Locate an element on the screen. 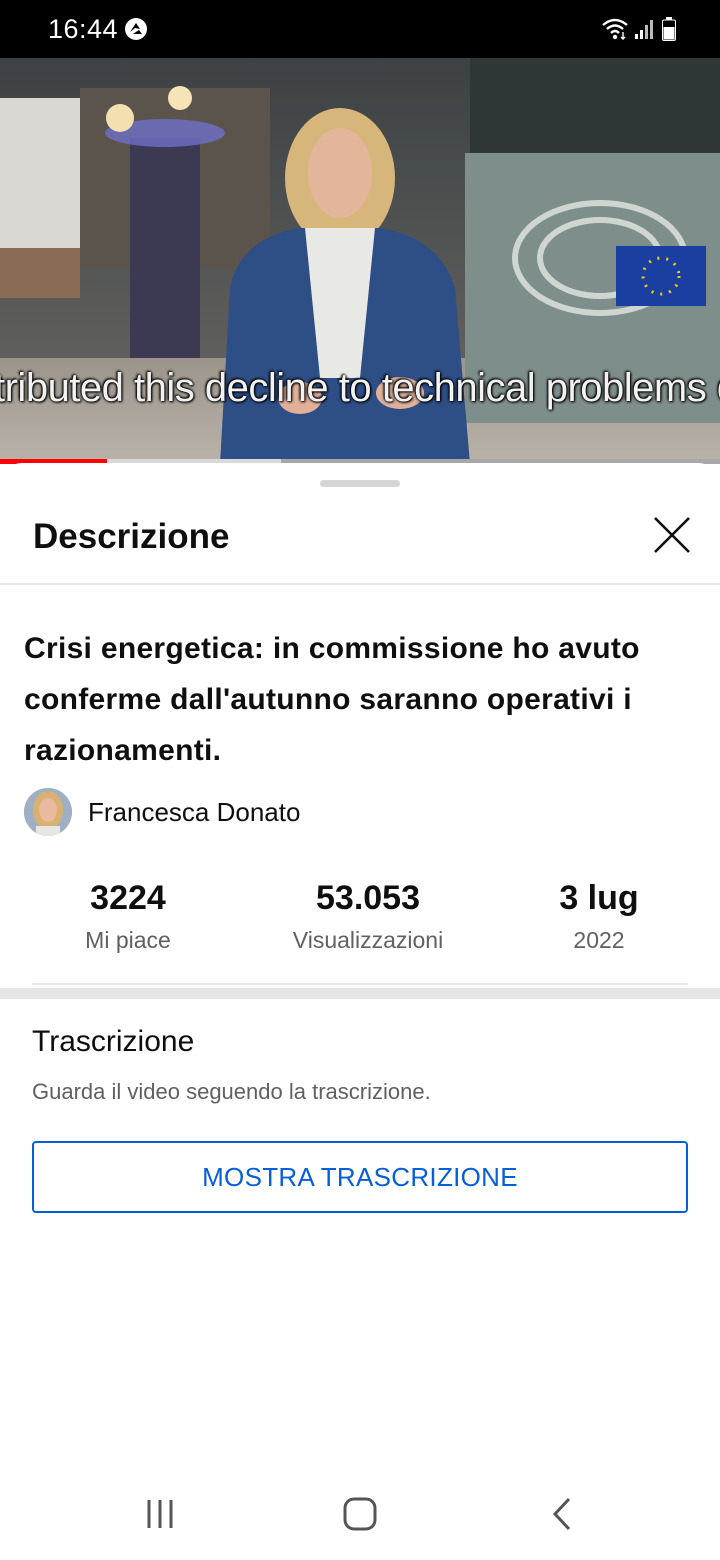  system-nav-bar is located at coordinates (360, 1514).